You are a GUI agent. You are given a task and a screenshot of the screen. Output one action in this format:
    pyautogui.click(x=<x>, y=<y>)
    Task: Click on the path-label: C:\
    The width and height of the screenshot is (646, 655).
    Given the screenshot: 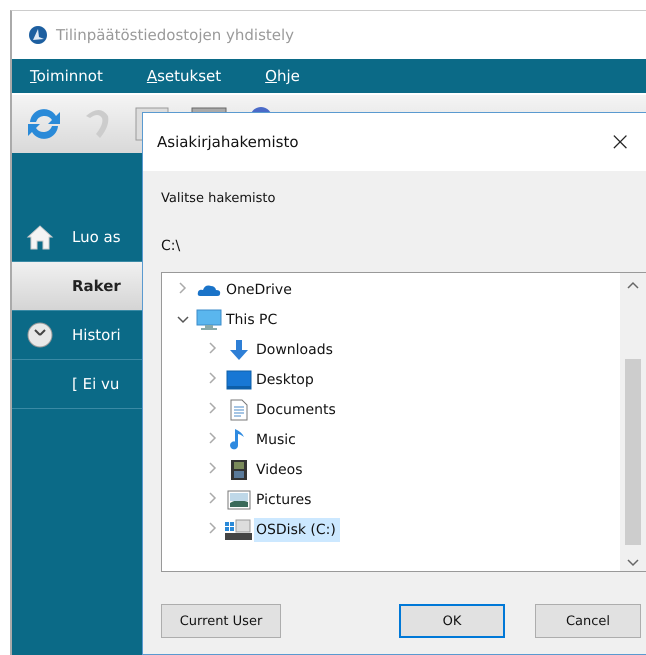 What is the action you would take?
    pyautogui.click(x=171, y=246)
    